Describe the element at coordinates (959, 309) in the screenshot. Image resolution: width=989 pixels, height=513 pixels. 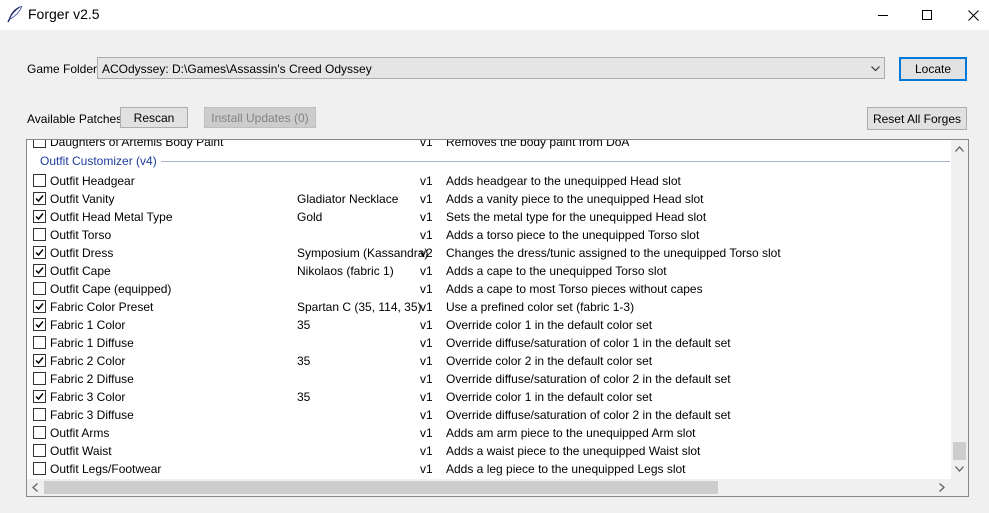
I see `vertical-scrollbar` at that location.